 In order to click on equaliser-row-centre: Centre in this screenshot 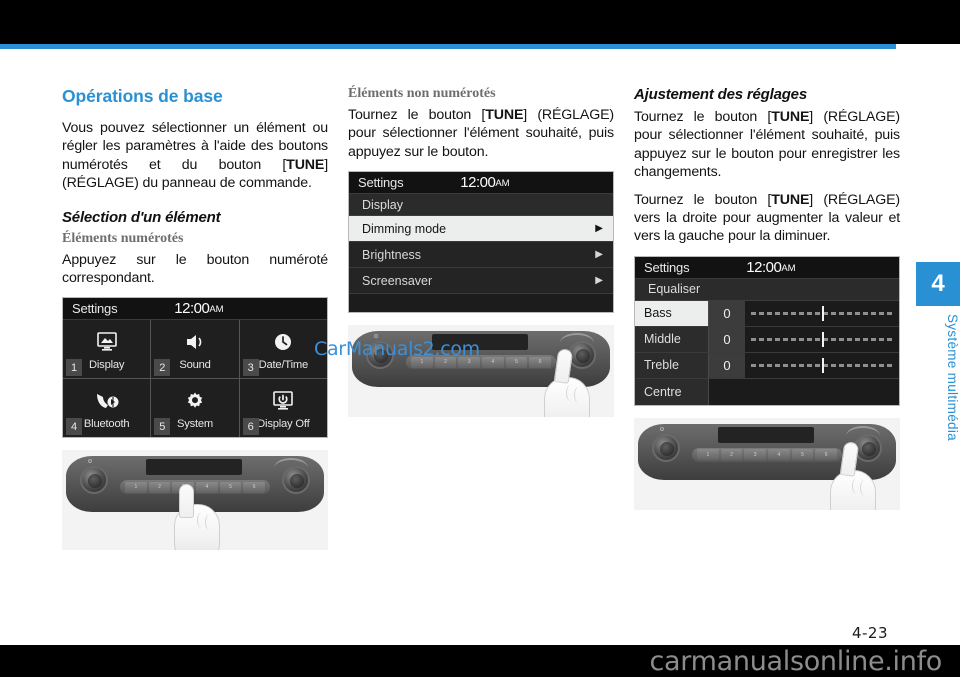, I will do `click(767, 391)`.